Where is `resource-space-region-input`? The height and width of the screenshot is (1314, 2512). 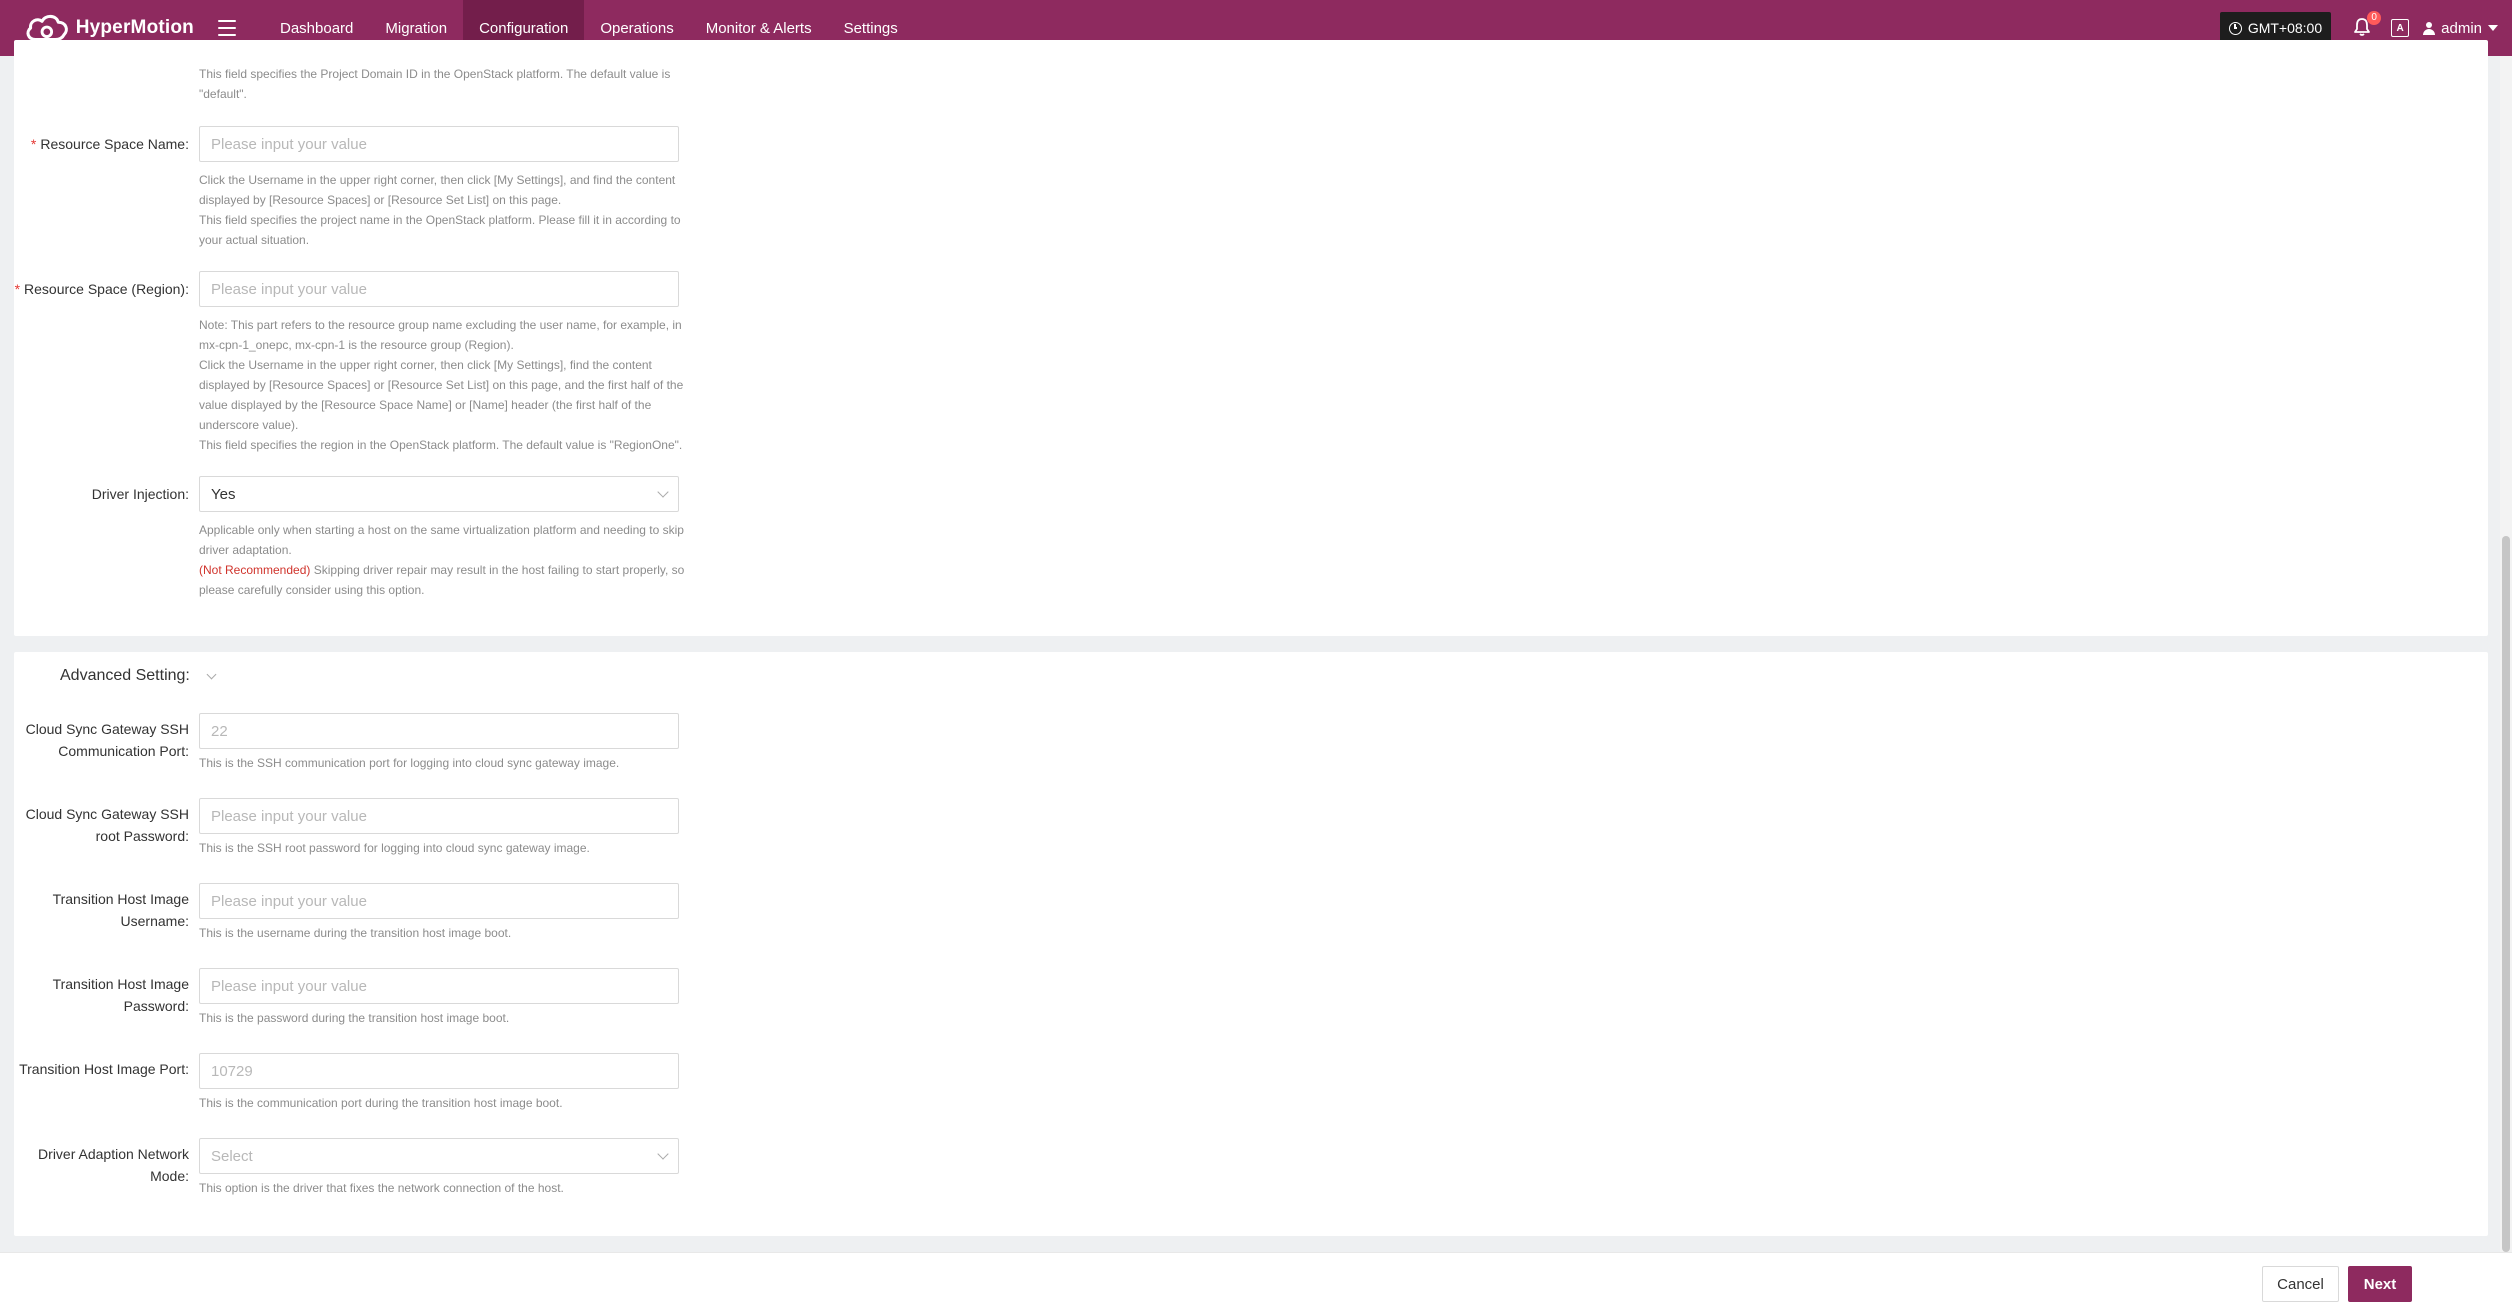
resource-space-region-input is located at coordinates (439, 289).